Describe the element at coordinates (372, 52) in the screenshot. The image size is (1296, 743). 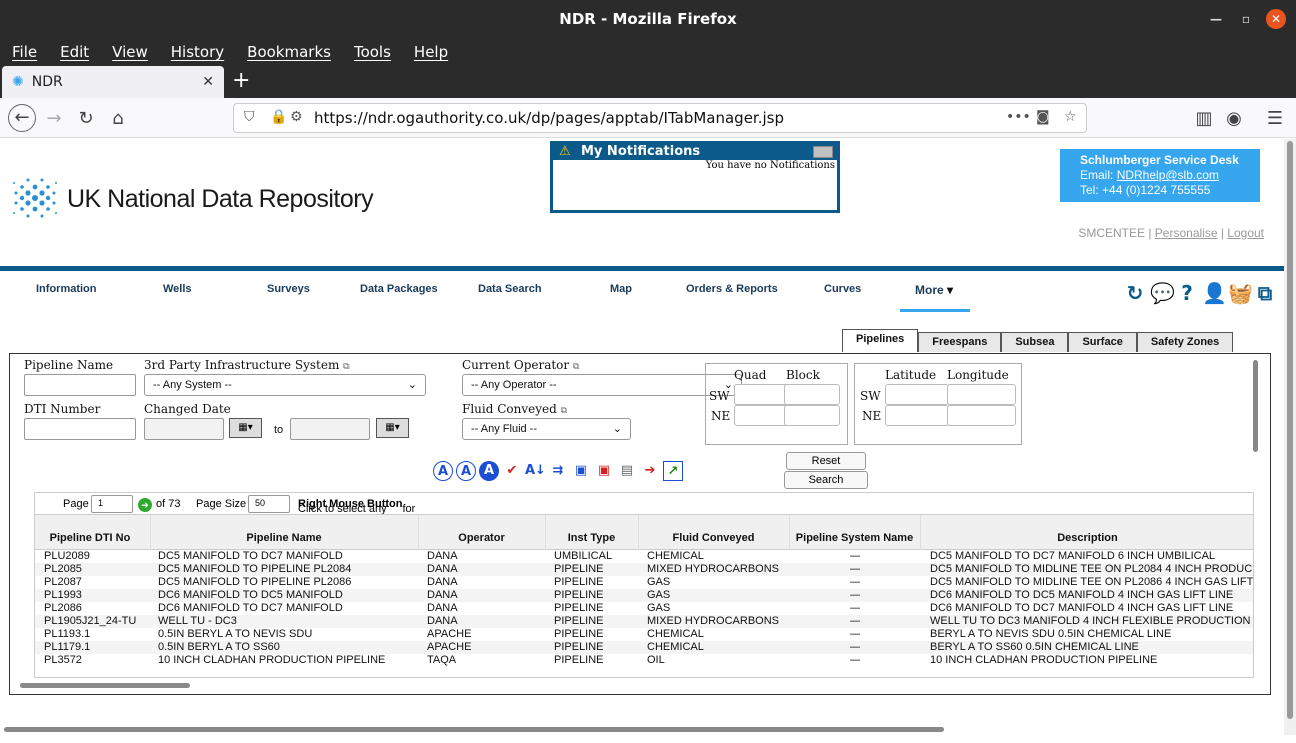
I see `menu-tools: Tools` at that location.